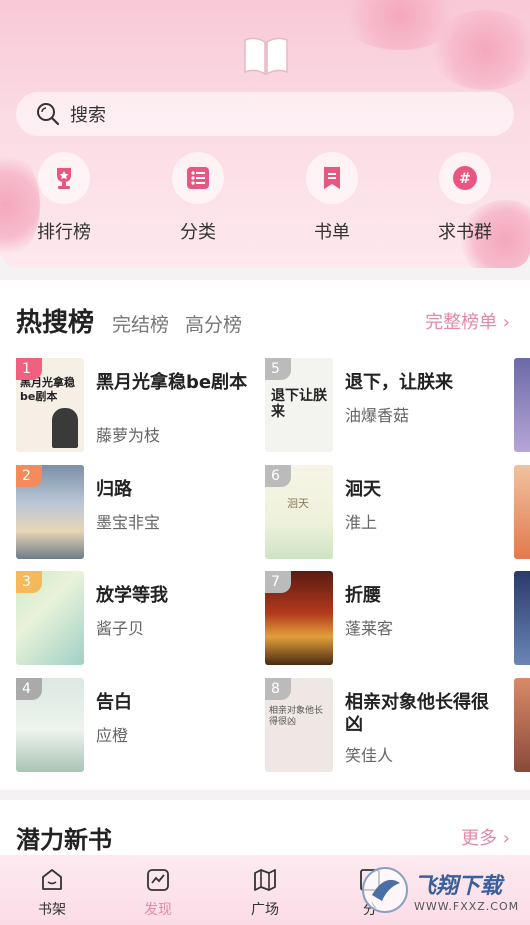 This screenshot has width=530, height=925. I want to click on new-books-more-link: 更多 ›, so click(485, 837).